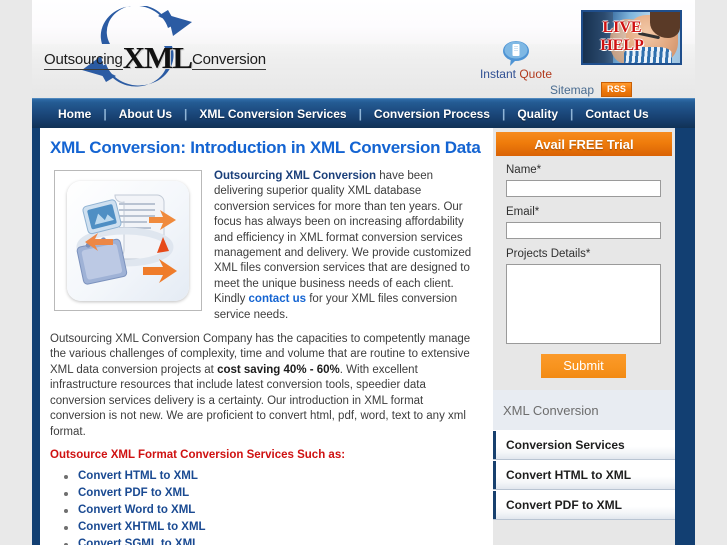 Image resolution: width=727 pixels, height=545 pixels. Describe the element at coordinates (583, 304) in the screenshot. I see `project-details-textarea` at that location.